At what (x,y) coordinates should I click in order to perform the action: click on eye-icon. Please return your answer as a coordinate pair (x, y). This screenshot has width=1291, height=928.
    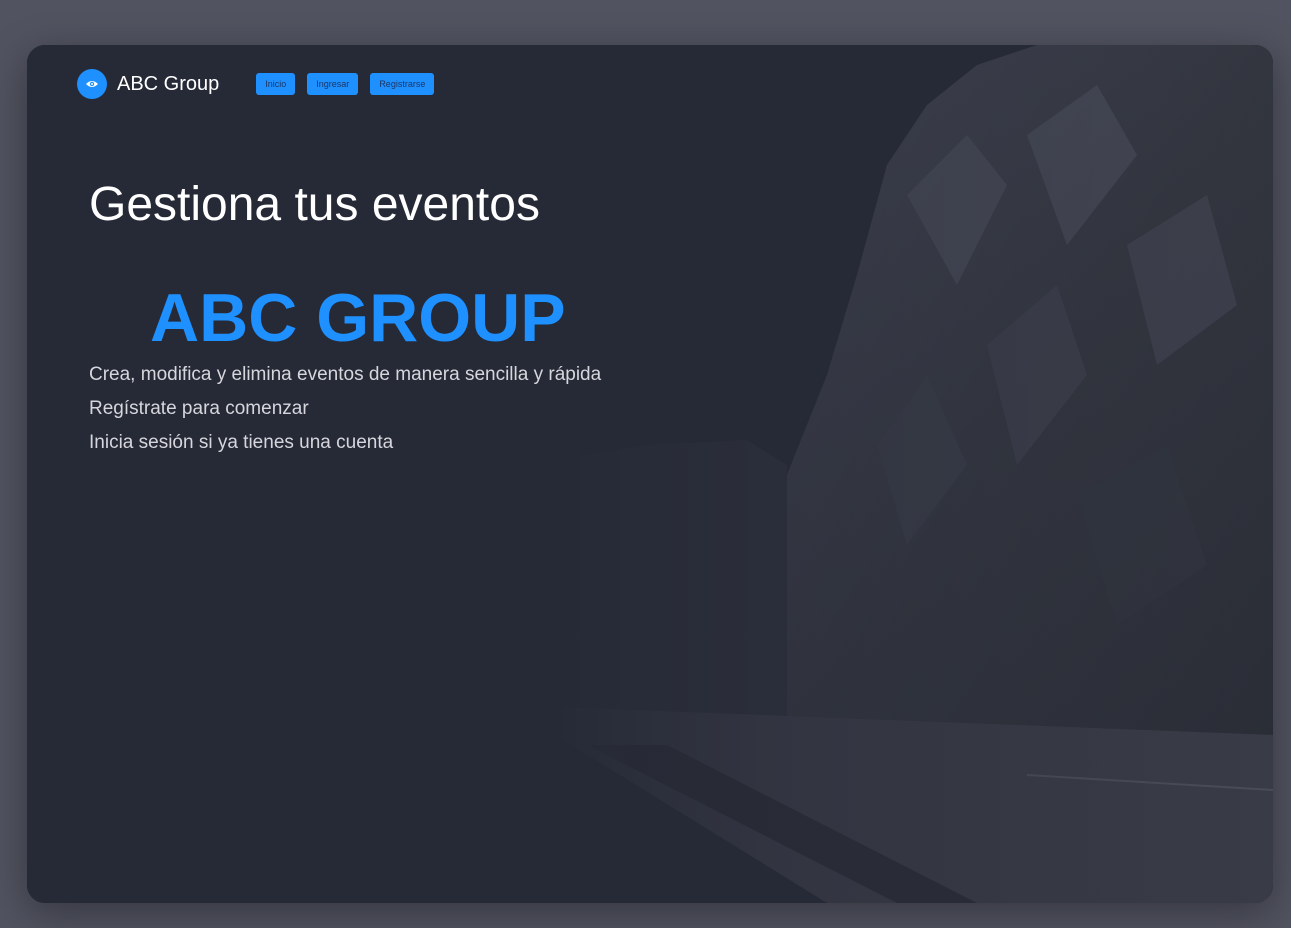
    Looking at the image, I should click on (92, 84).